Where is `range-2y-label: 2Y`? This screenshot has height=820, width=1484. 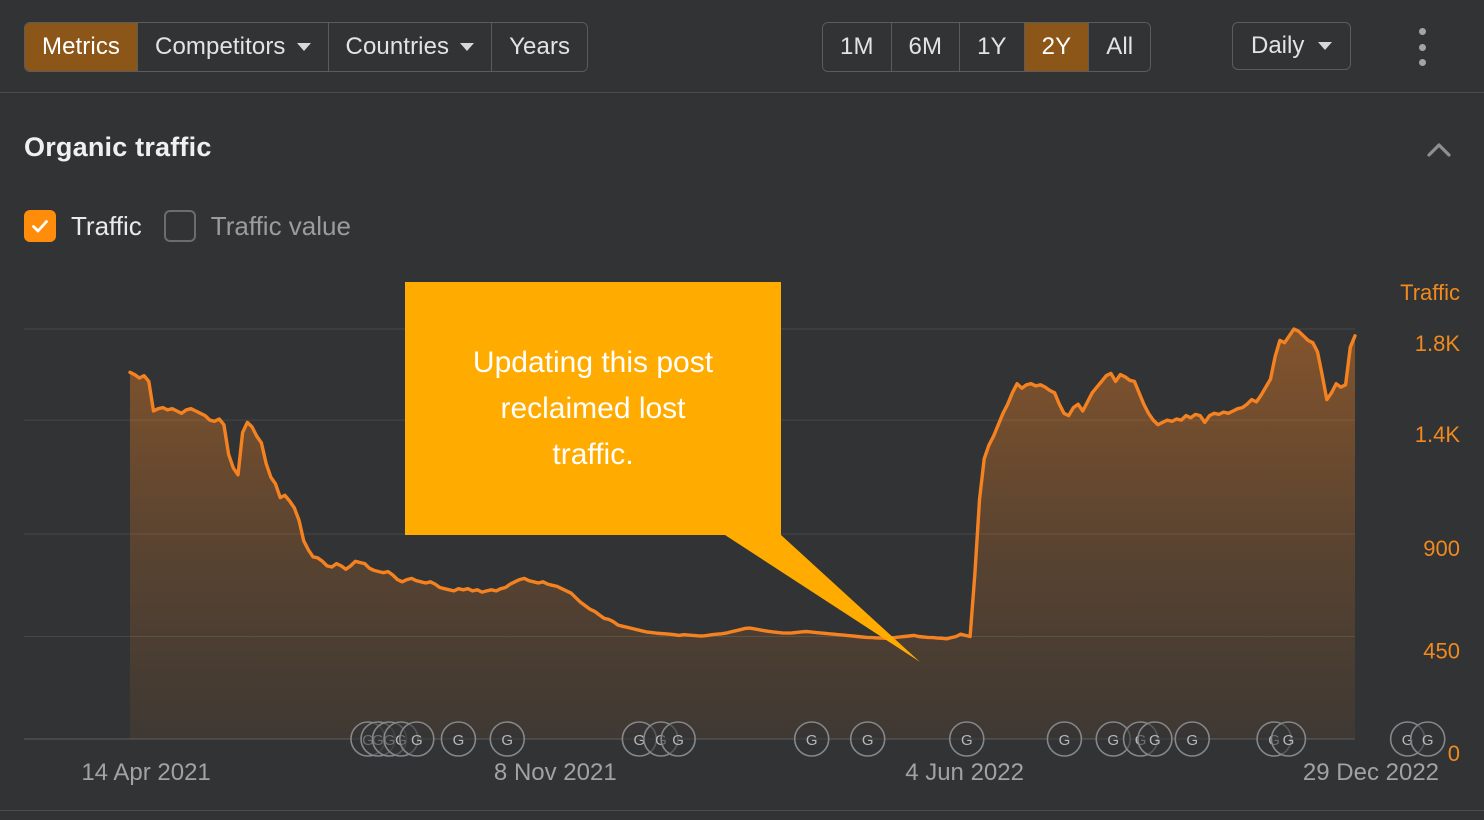
range-2y-label: 2Y is located at coordinates (1056, 46).